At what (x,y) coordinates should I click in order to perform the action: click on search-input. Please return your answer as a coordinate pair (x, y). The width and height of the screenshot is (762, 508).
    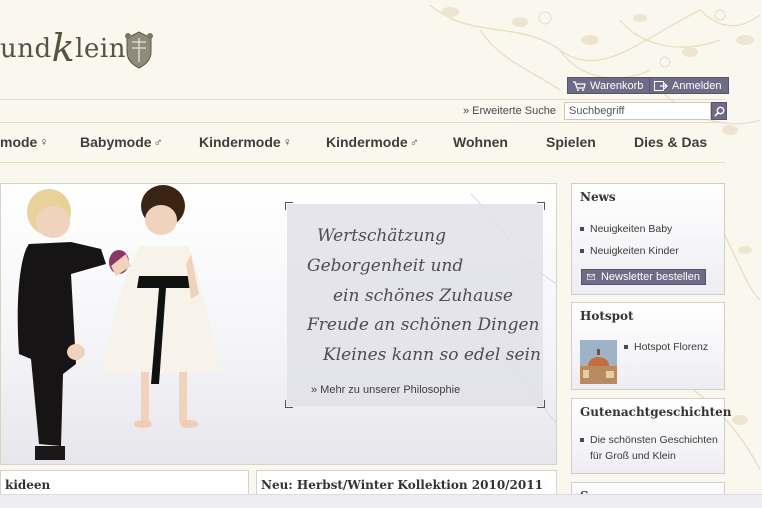
    Looking at the image, I should click on (637, 111).